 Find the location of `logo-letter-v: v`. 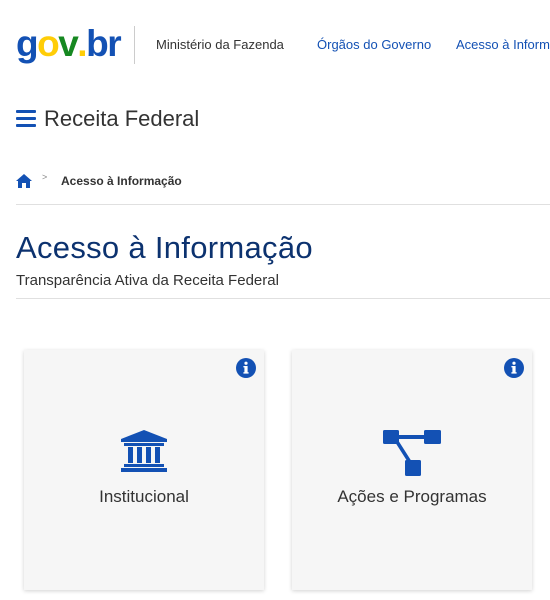

logo-letter-v: v is located at coordinates (68, 43).